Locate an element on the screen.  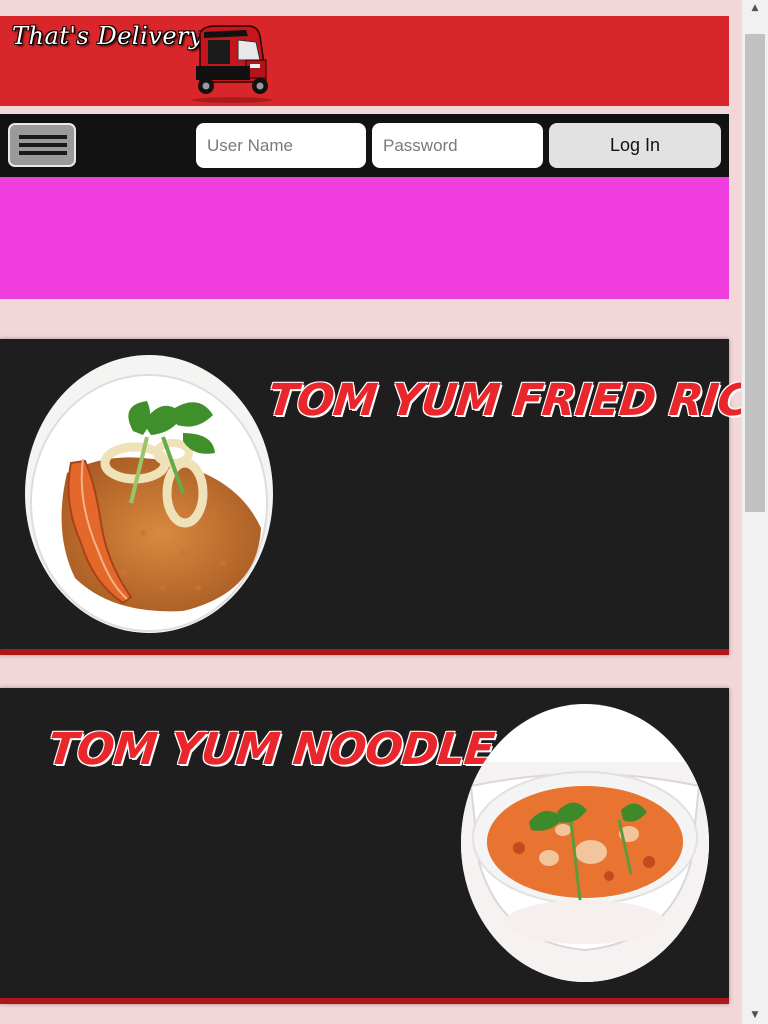
login-button: Log In is located at coordinates (635, 145).